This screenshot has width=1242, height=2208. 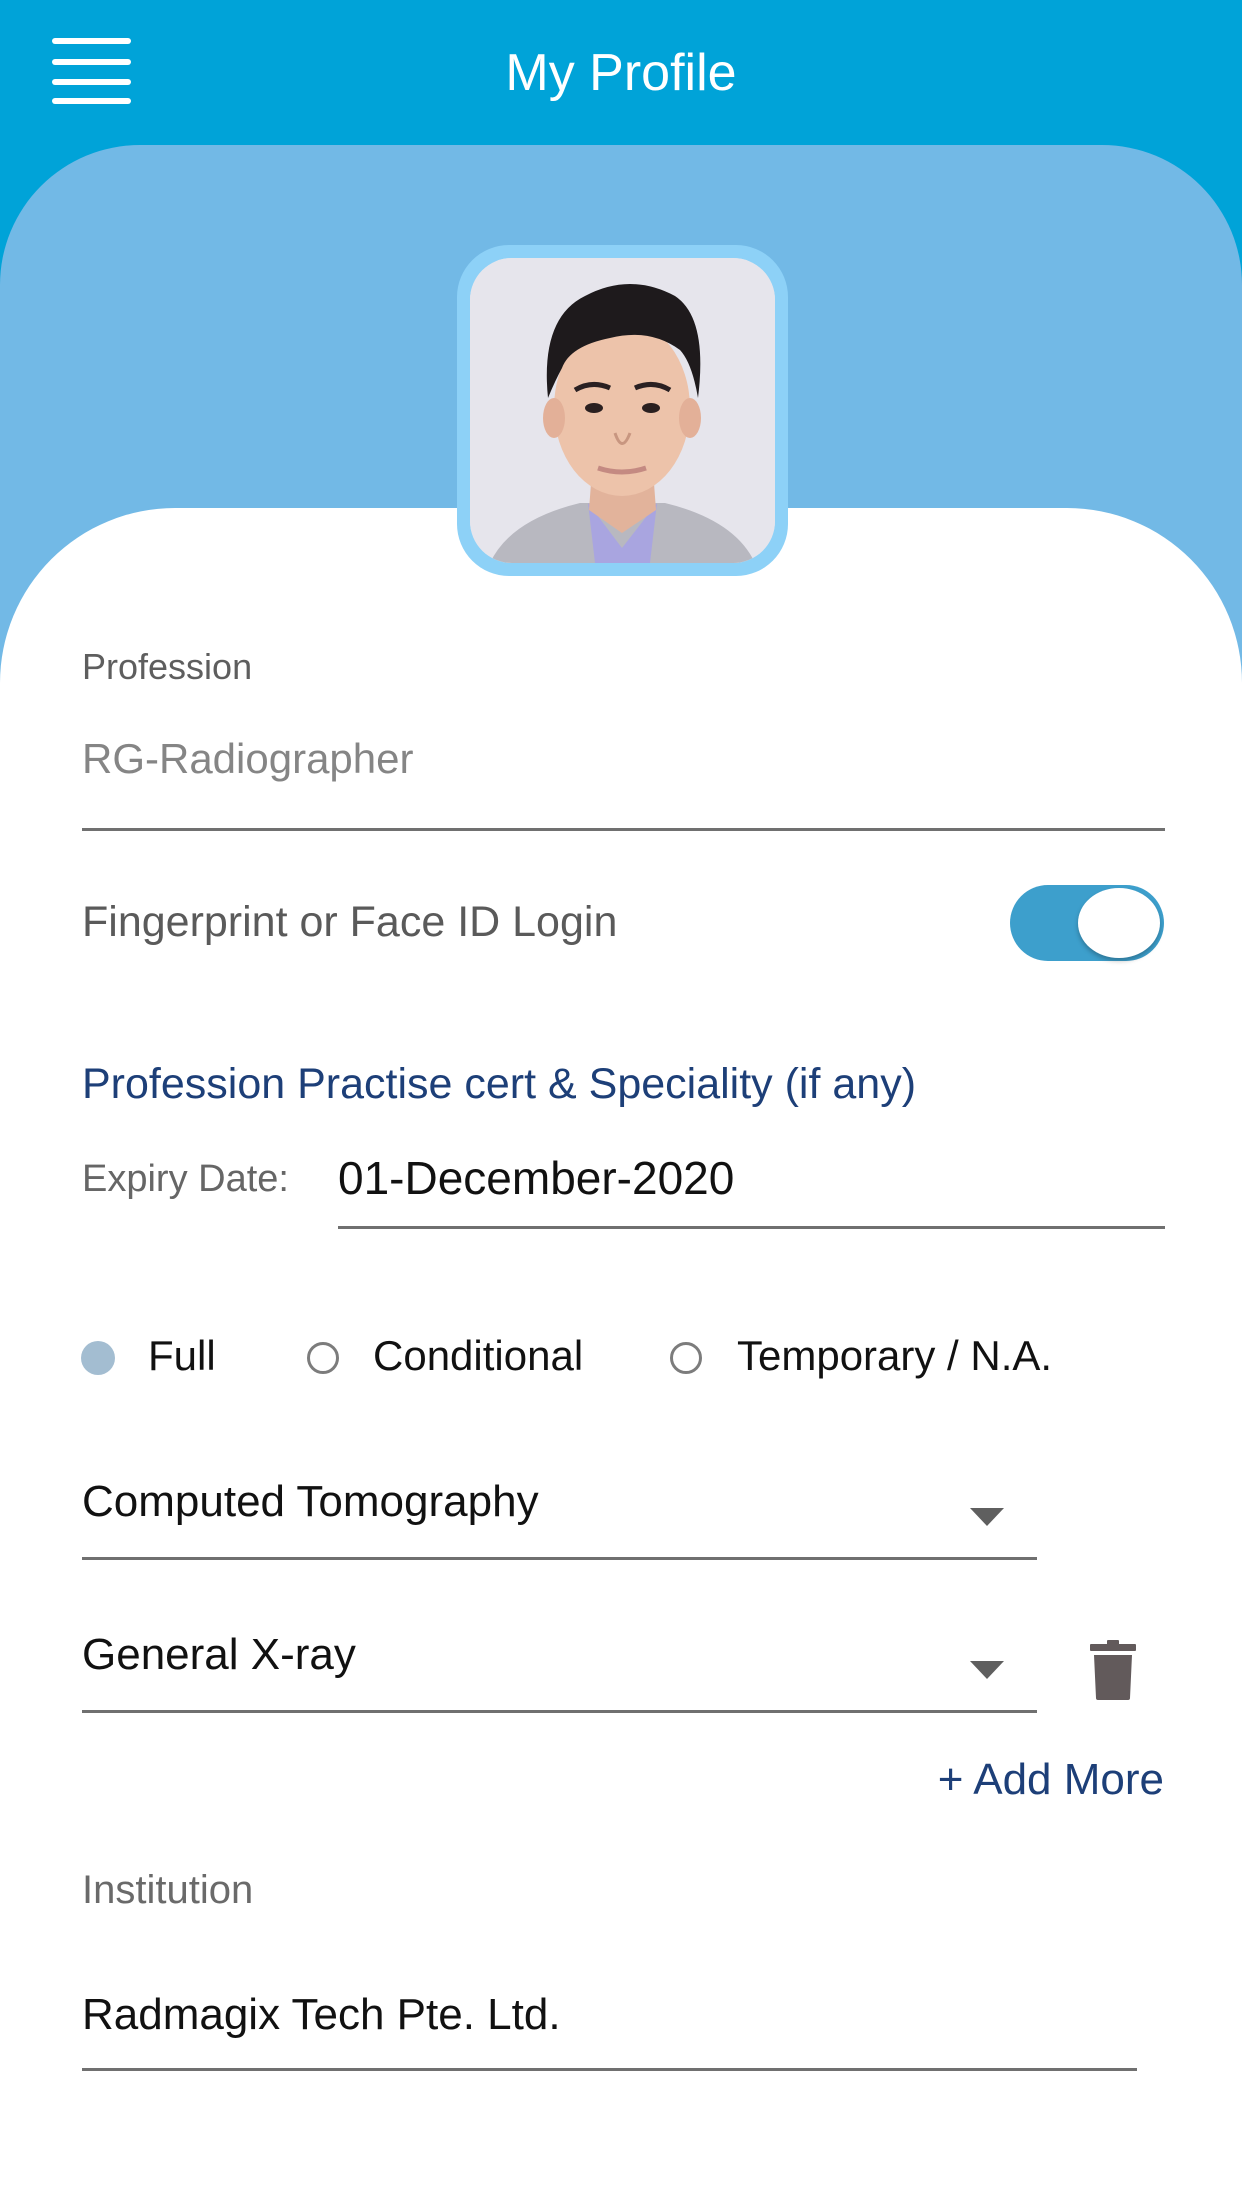 I want to click on speciality-dropdown-1-underline, so click(x=559, y=1558).